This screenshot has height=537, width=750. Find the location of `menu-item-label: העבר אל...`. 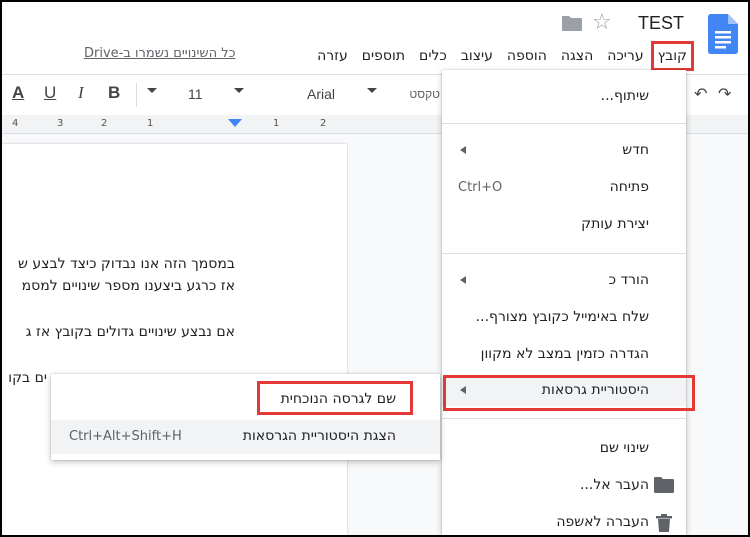

menu-item-label: העבר אל... is located at coordinates (614, 485).